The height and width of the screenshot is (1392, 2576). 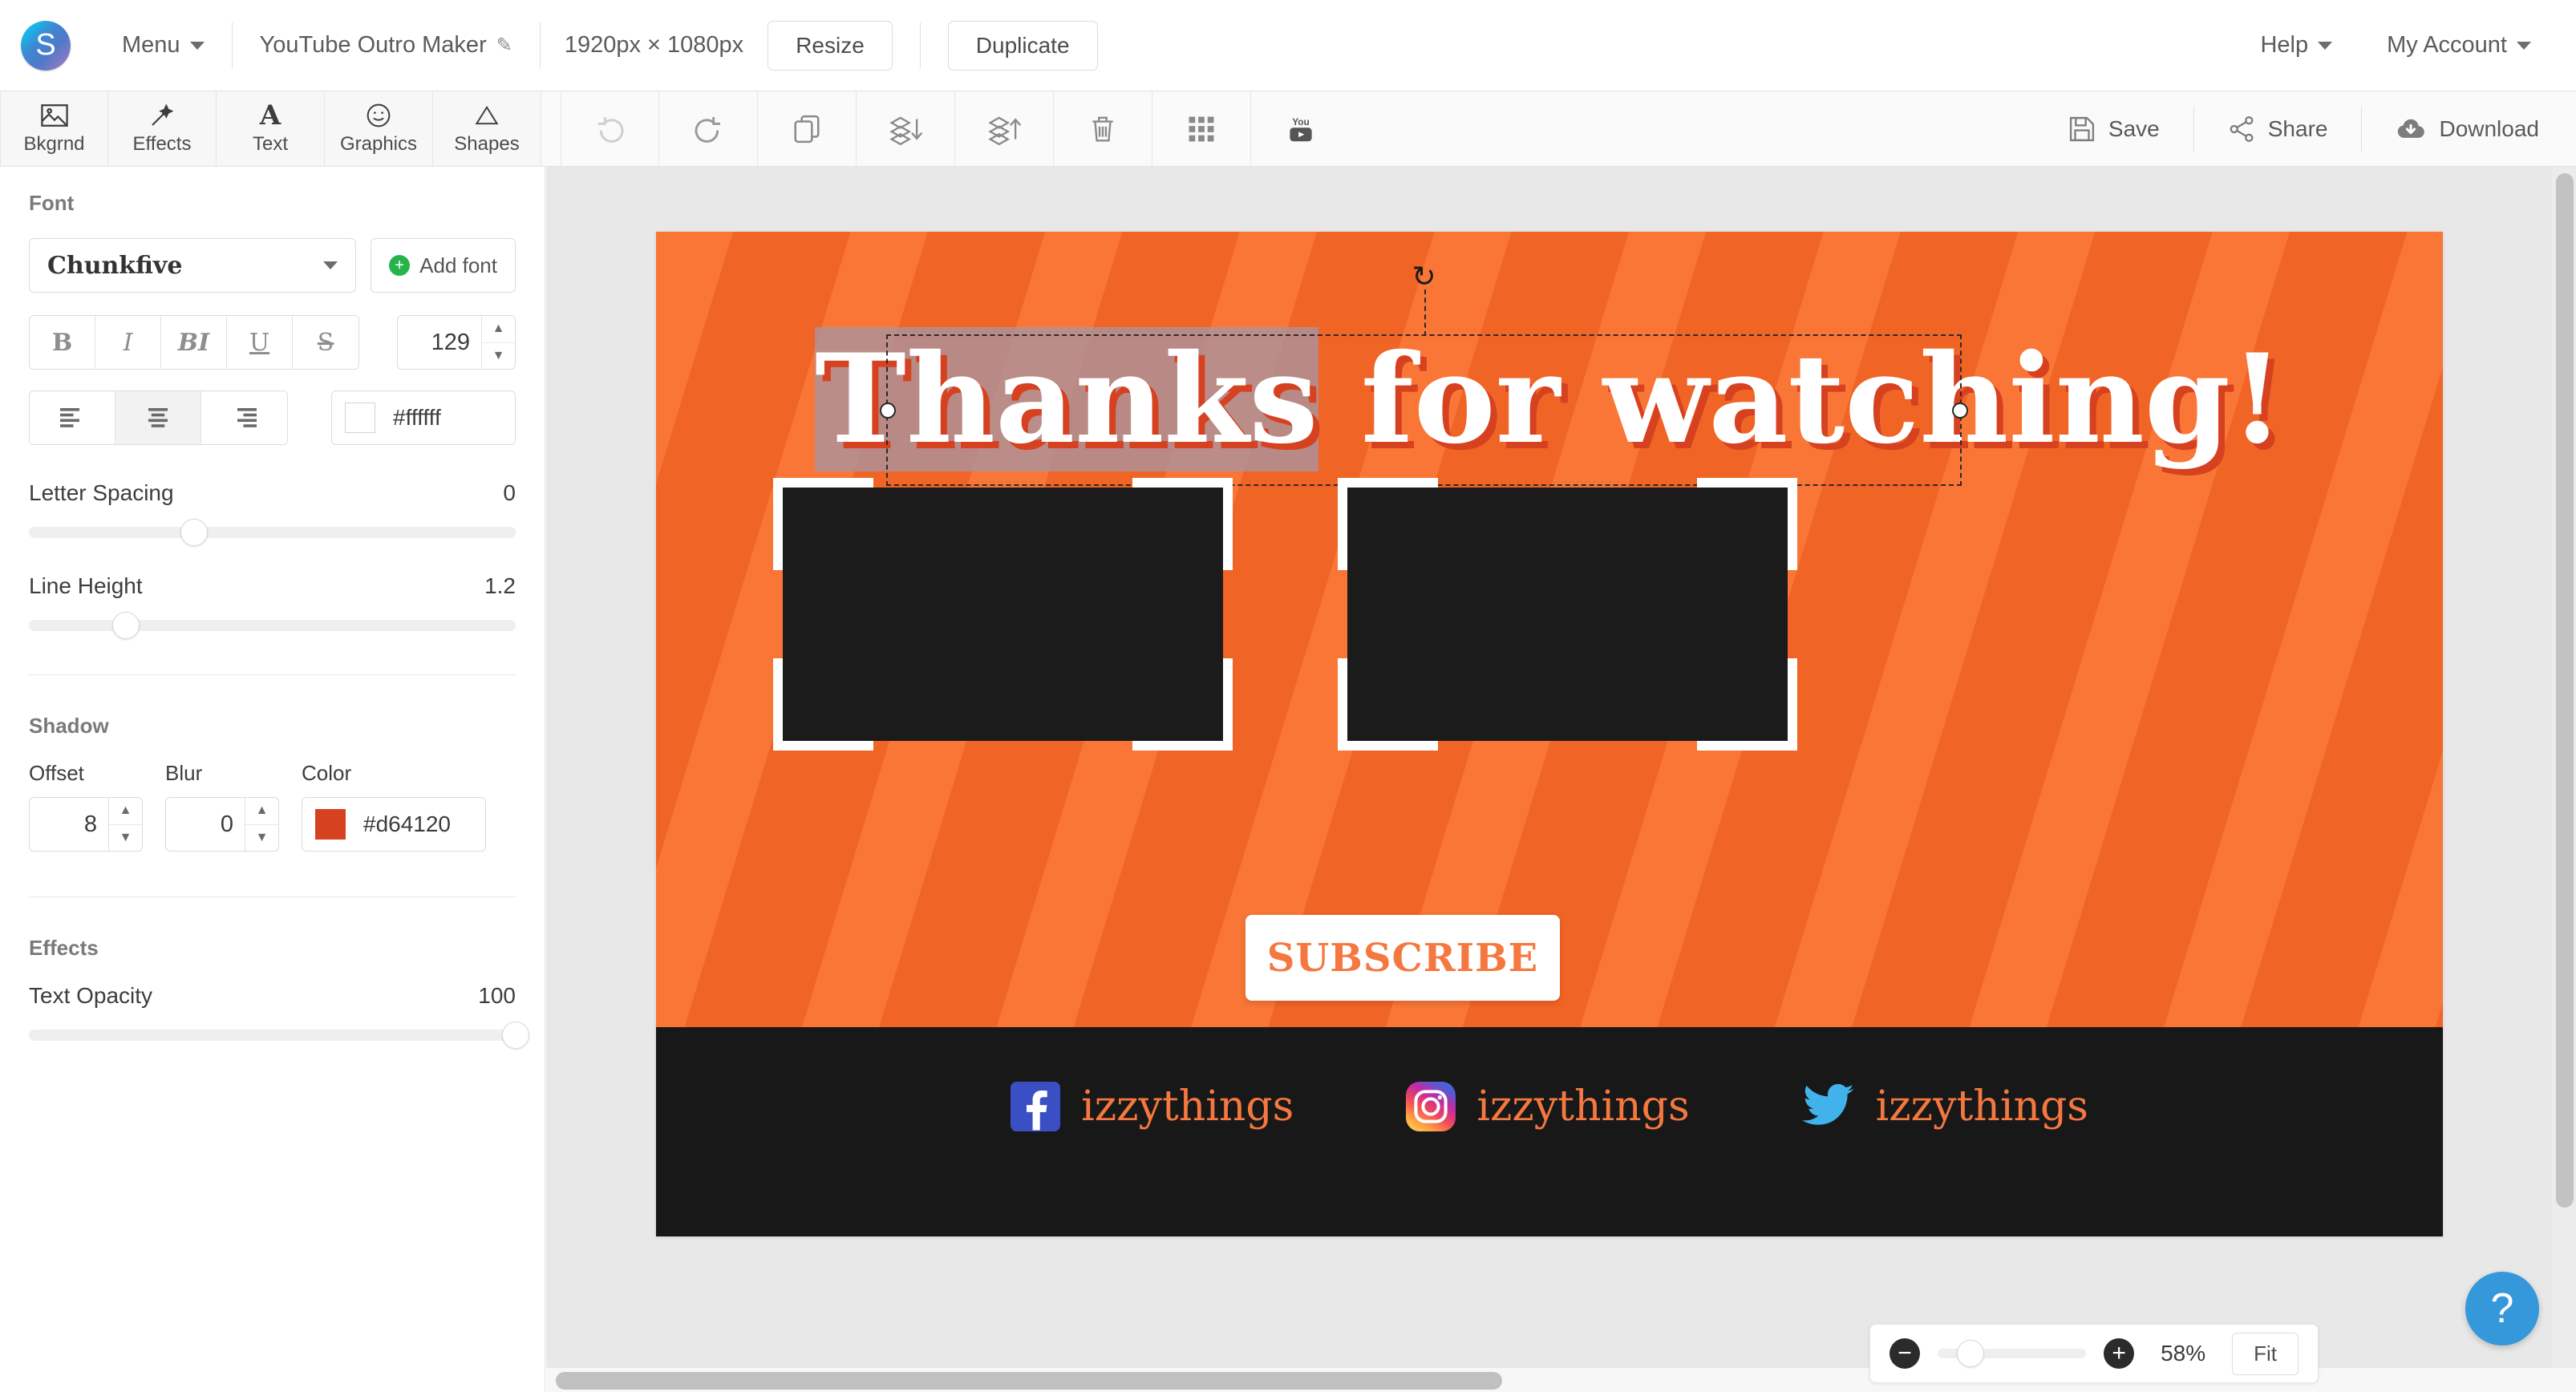 What do you see at coordinates (1152, 1106) in the screenshot?
I see `social-facebook: izzythings` at bounding box center [1152, 1106].